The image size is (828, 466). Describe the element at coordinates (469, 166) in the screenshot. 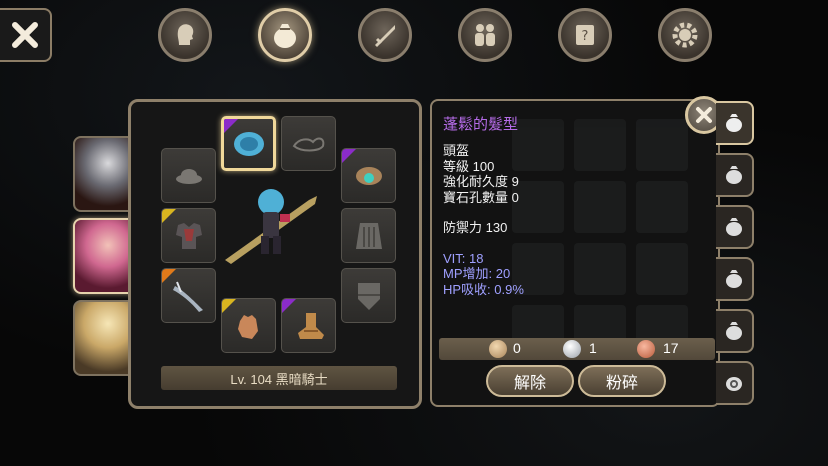

I see `item-level: 等級 100` at that location.